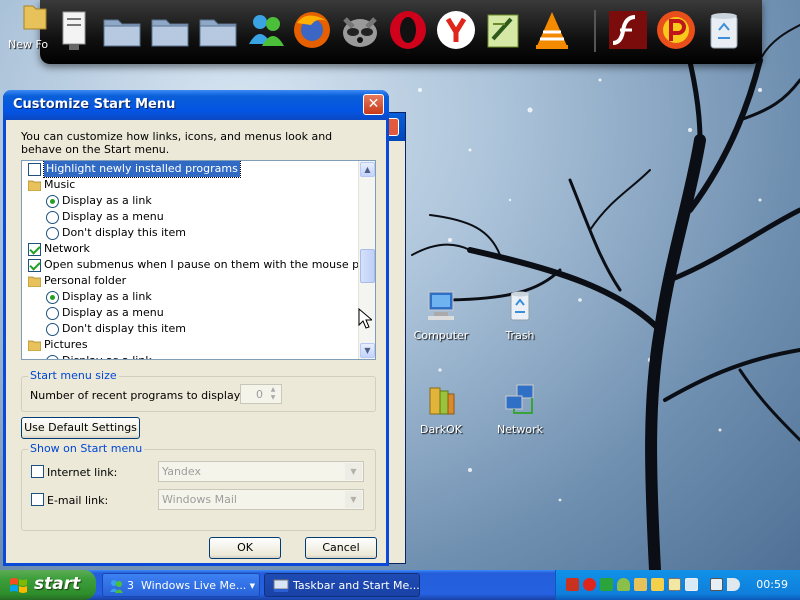 The height and width of the screenshot is (600, 800). Describe the element at coordinates (80, 428) in the screenshot. I see `use-default-settings-button: Use Default Settings` at that location.